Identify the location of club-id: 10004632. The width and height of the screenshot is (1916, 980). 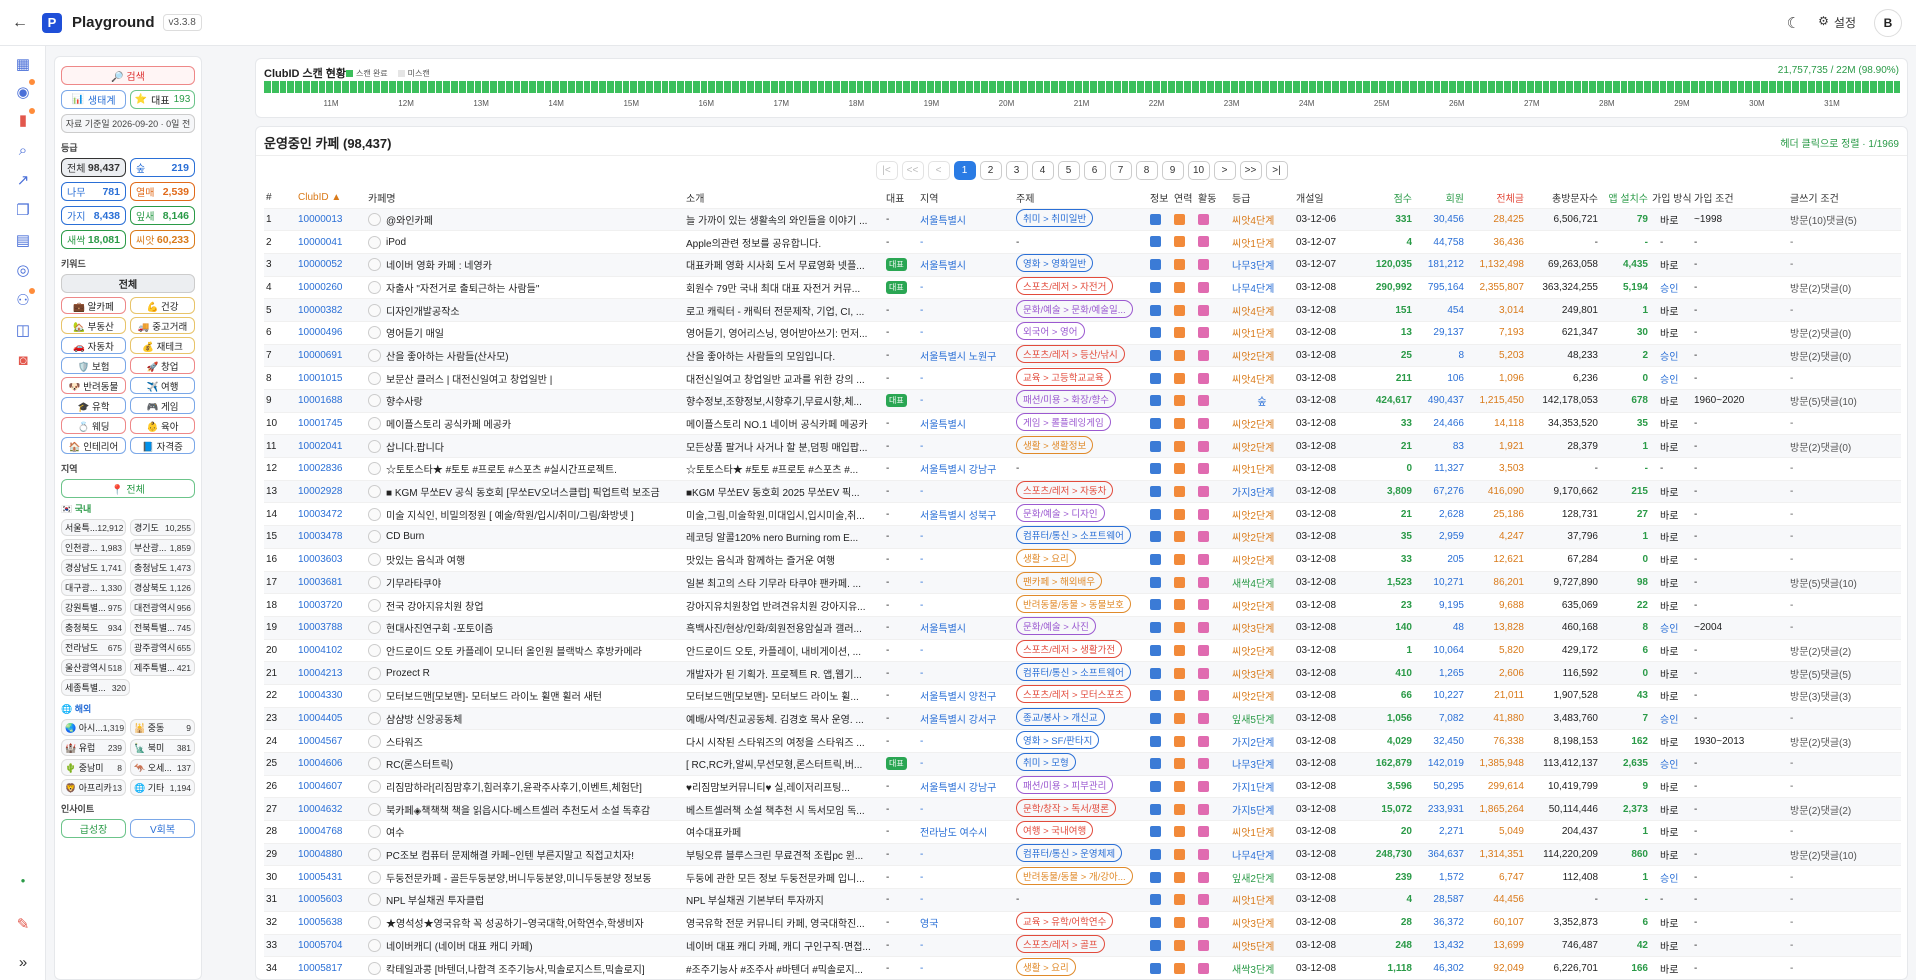
(331, 809).